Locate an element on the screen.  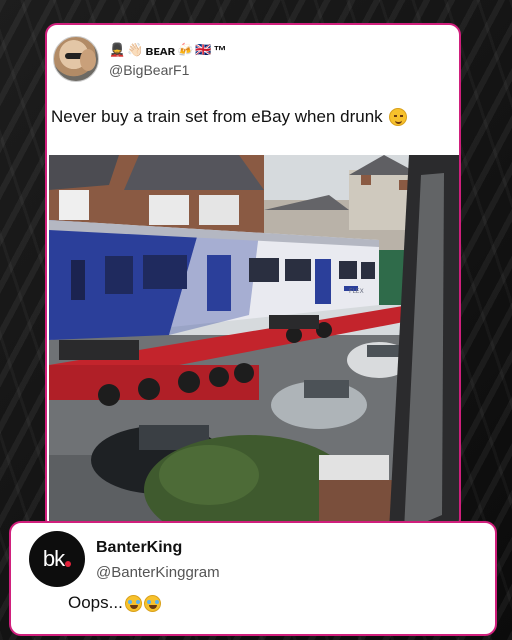
author-name-text: ʙᴇᴀʀ is located at coordinates (160, 50).